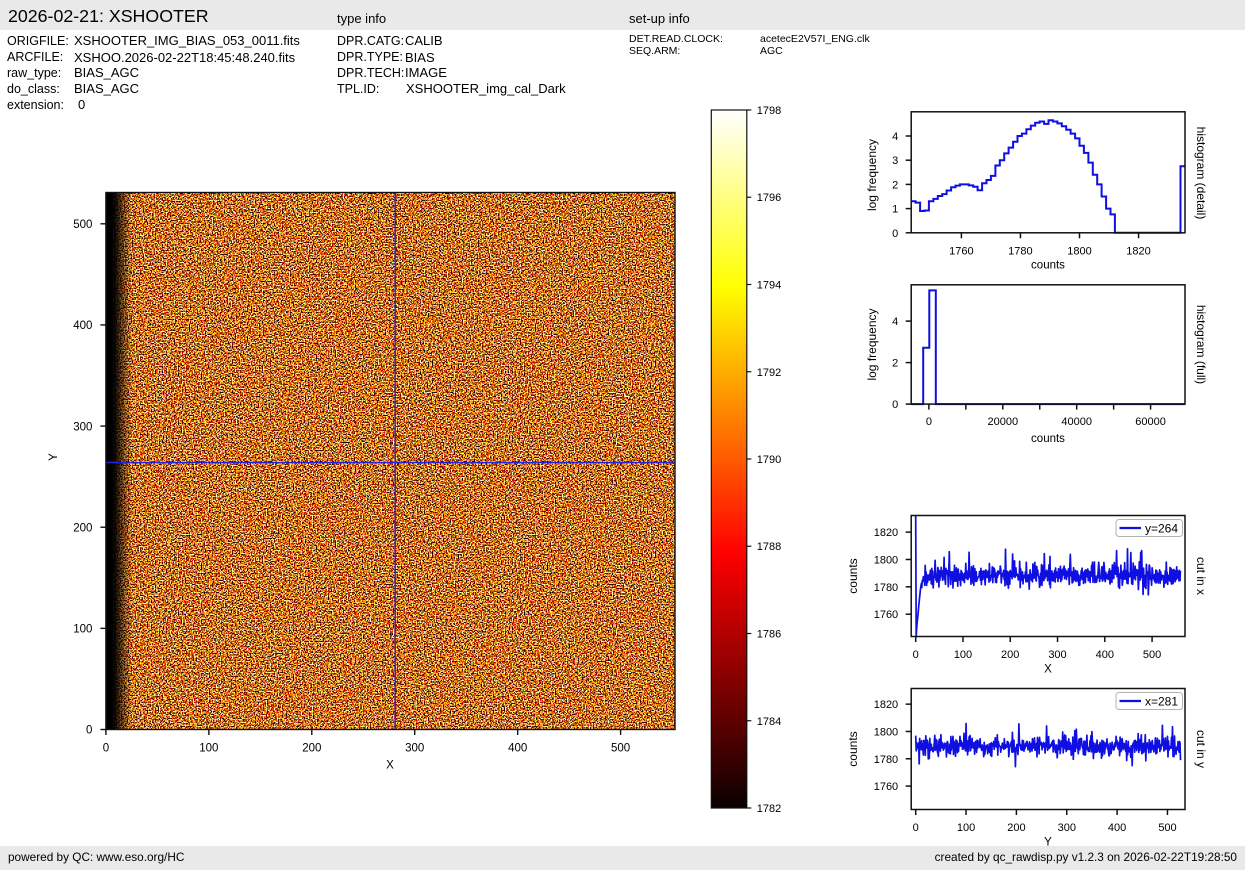 Image resolution: width=1245 pixels, height=870 pixels. What do you see at coordinates (1161, 529) in the screenshot?
I see `svg-text: y=264` at bounding box center [1161, 529].